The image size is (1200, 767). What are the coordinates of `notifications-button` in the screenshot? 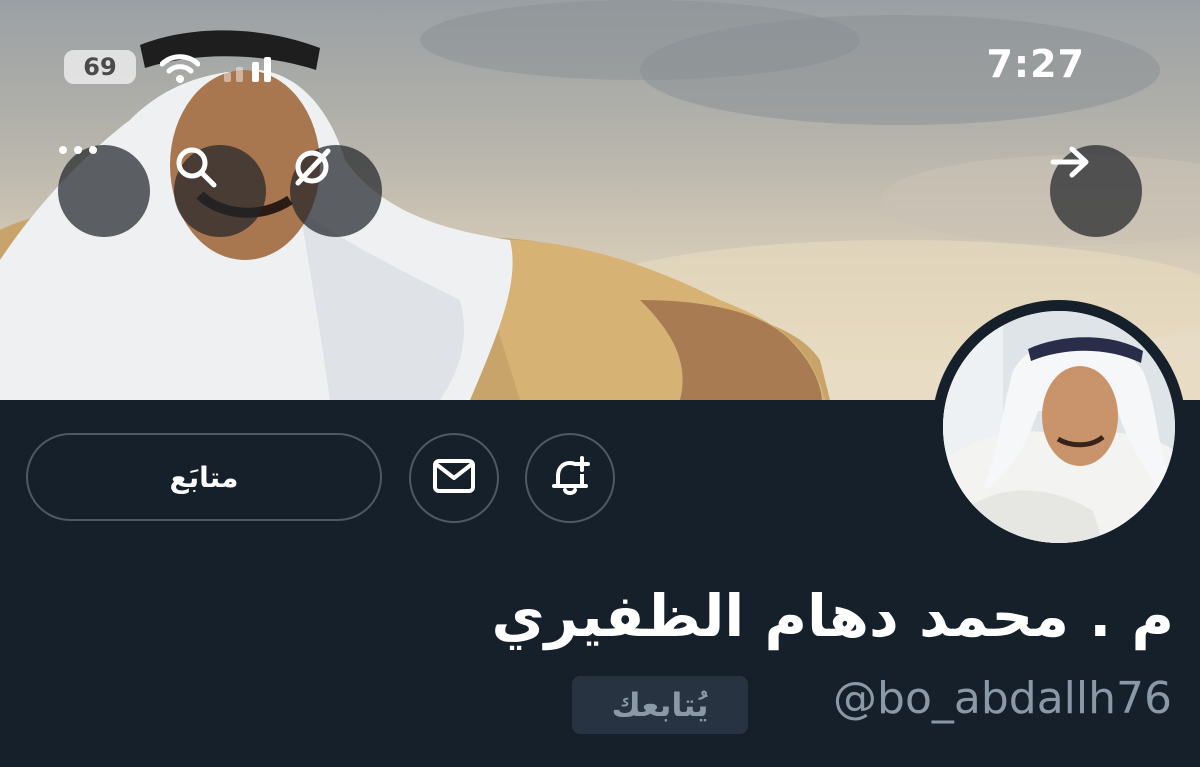 It's located at (570, 478).